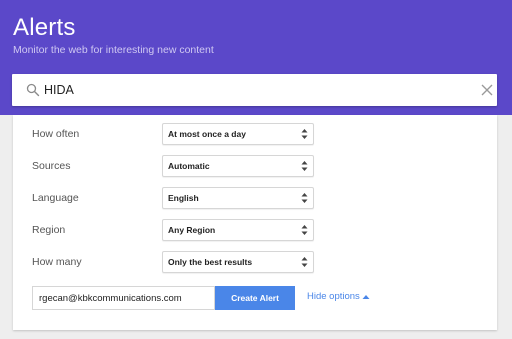 The image size is (512, 339). Describe the element at coordinates (183, 198) in the screenshot. I see `language-value: English` at that location.